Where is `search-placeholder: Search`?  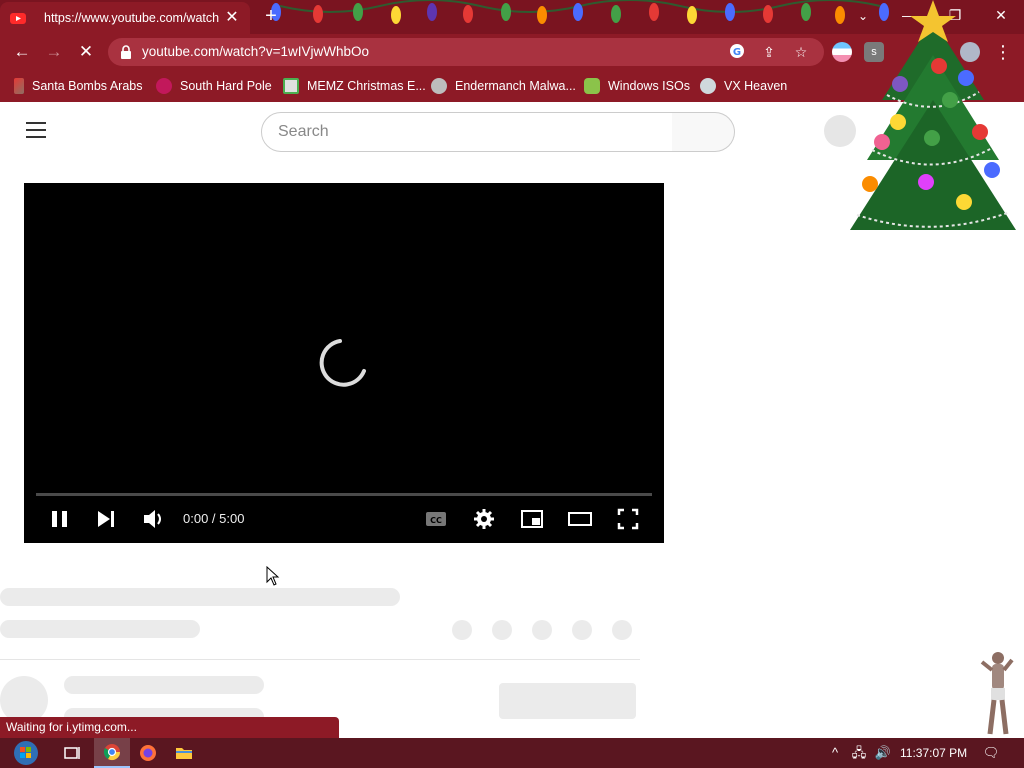
search-placeholder: Search is located at coordinates (303, 131).